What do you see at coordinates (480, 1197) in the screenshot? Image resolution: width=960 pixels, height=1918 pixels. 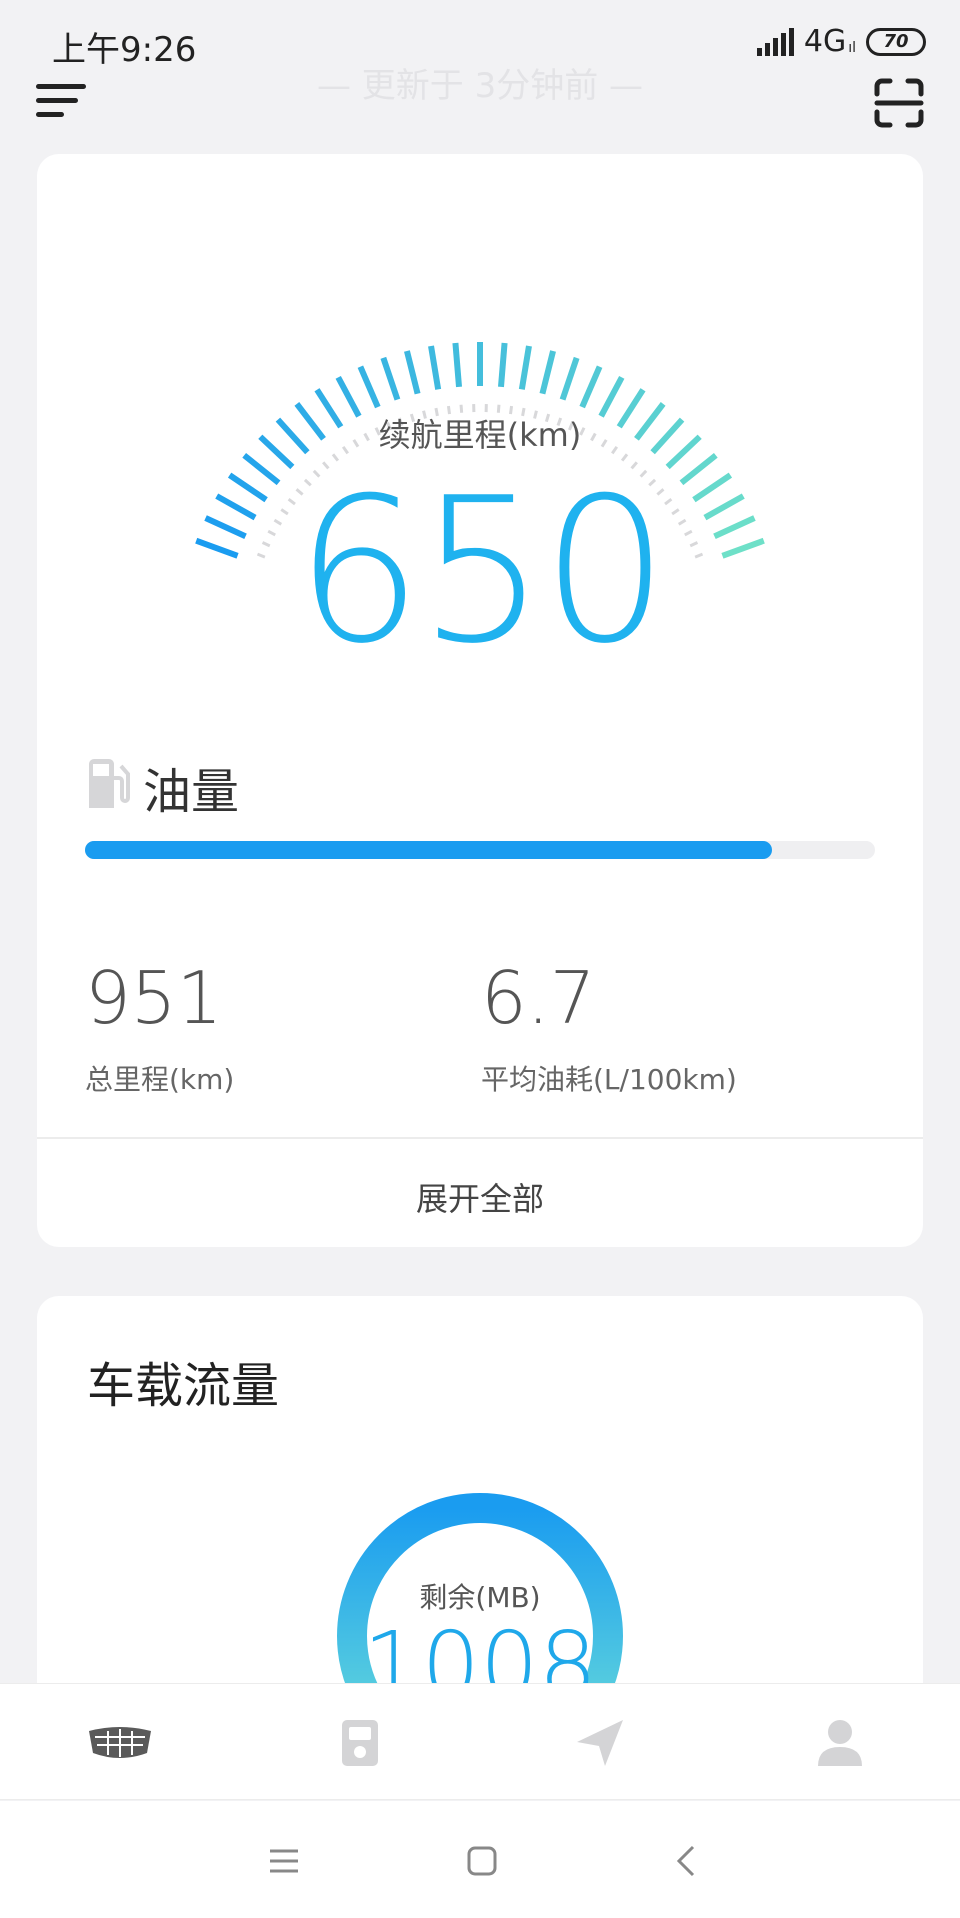 I see `expand-all-button: 展开全部` at bounding box center [480, 1197].